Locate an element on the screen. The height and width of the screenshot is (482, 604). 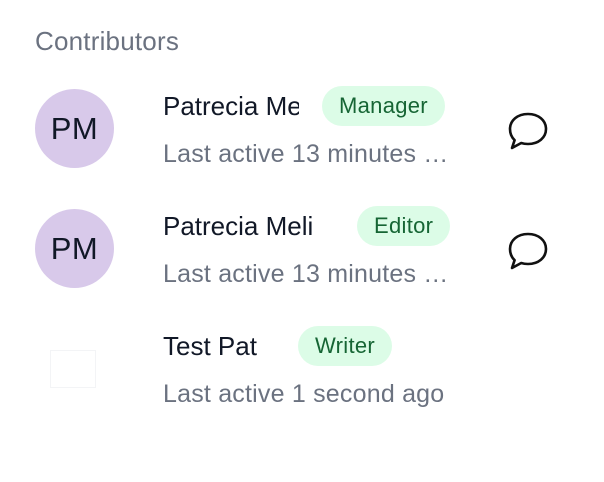
name-line: Test Pat Writer is located at coordinates (278, 346).